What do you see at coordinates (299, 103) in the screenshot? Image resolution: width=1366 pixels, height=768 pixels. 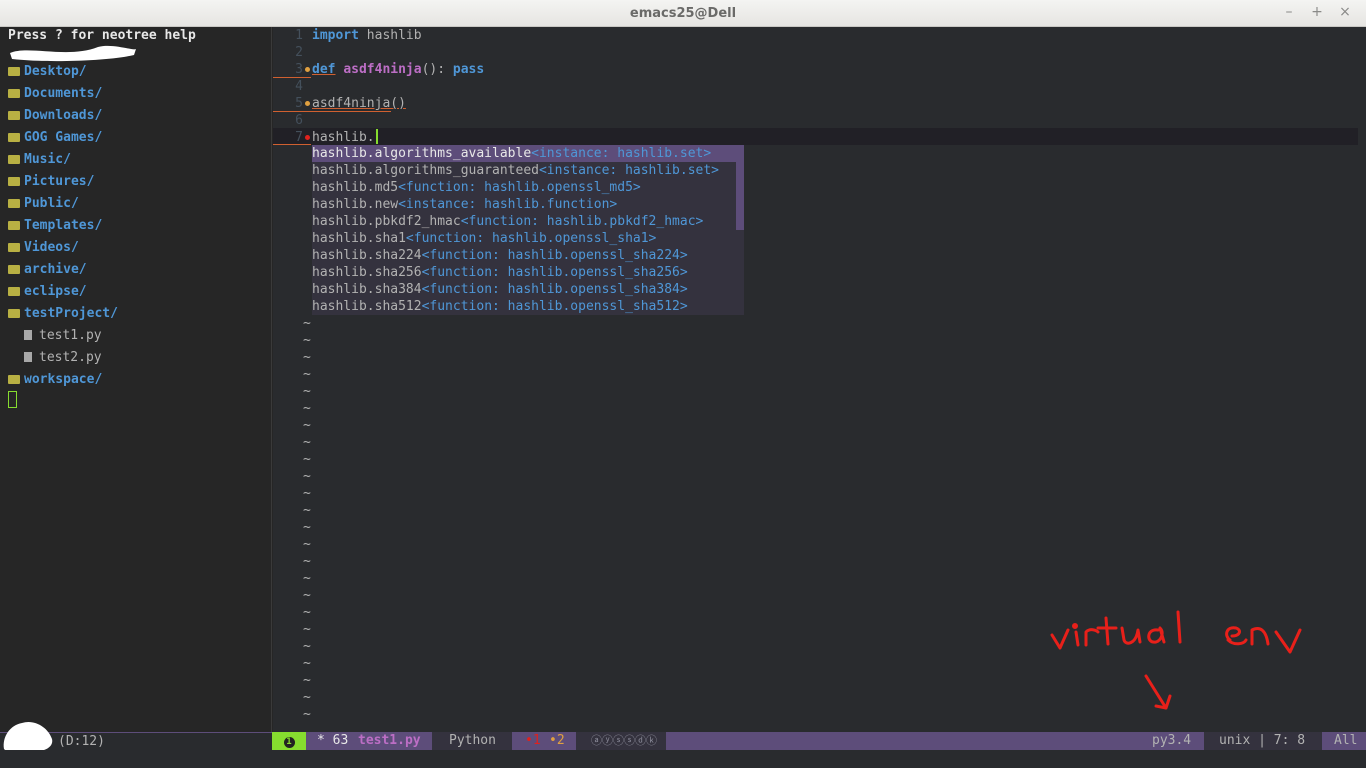 I see `line-number: 5` at bounding box center [299, 103].